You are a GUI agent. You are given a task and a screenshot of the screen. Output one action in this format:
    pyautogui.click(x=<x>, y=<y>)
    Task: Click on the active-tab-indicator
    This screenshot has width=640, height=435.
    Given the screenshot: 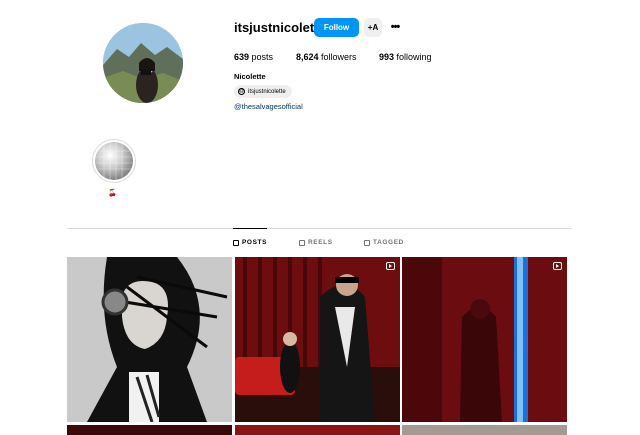 What is the action you would take?
    pyautogui.click(x=250, y=228)
    